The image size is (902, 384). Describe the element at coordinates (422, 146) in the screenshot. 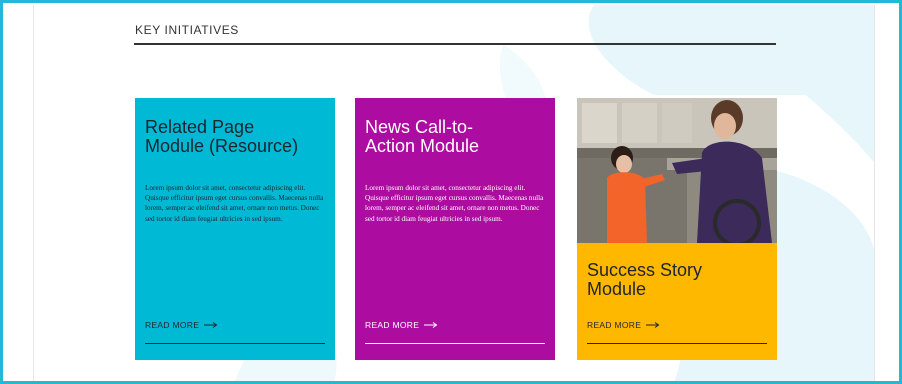

I see `card-title-line: Action Module` at that location.